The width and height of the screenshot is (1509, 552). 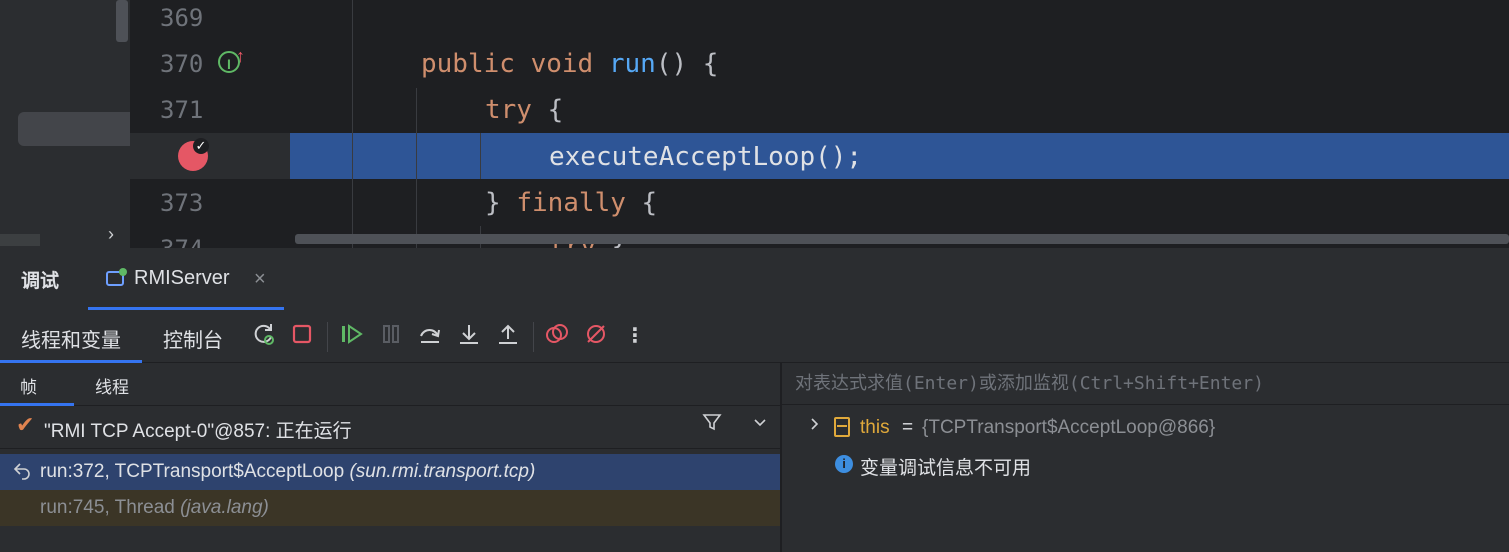 What do you see at coordinates (469, 336) in the screenshot?
I see `step-into-icon` at bounding box center [469, 336].